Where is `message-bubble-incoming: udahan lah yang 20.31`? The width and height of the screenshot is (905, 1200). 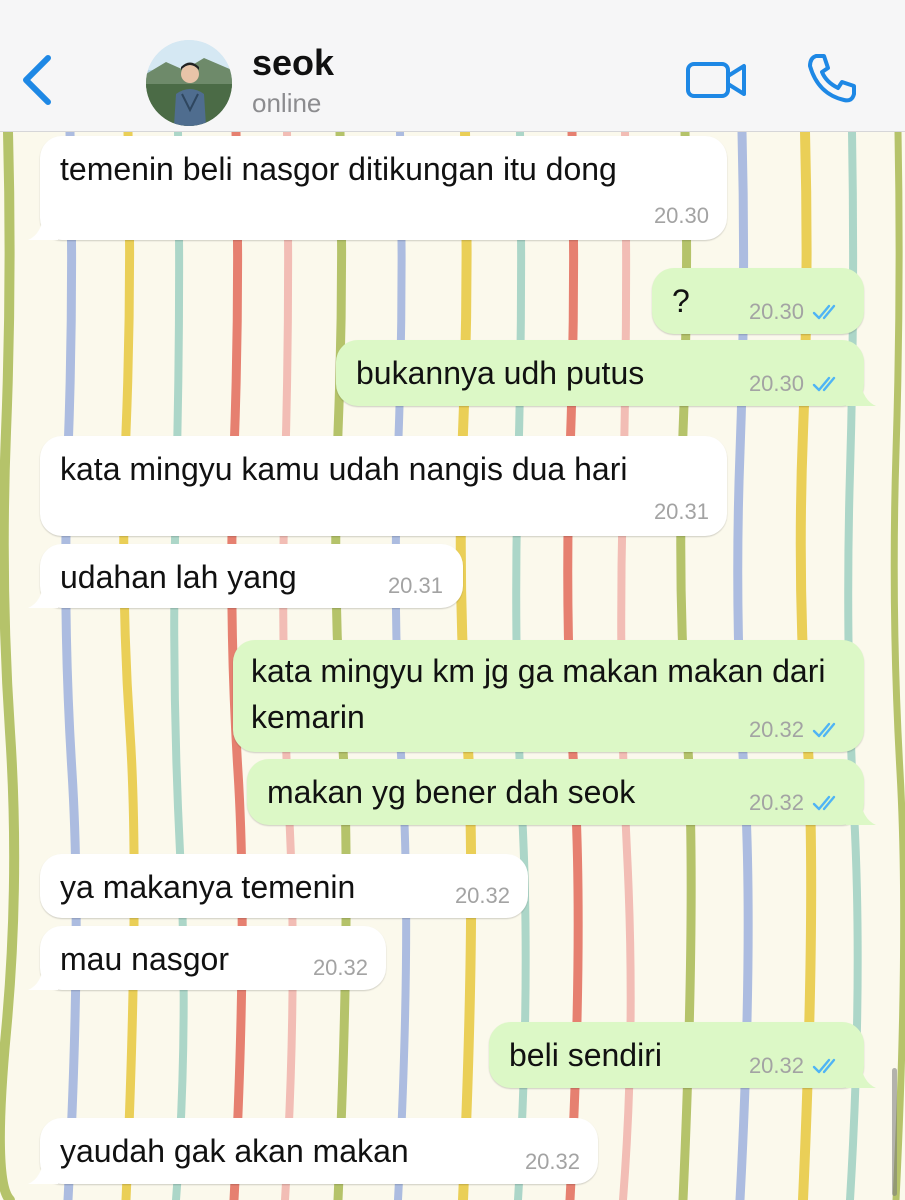
message-bubble-incoming: udahan lah yang 20.31 is located at coordinates (245, 576).